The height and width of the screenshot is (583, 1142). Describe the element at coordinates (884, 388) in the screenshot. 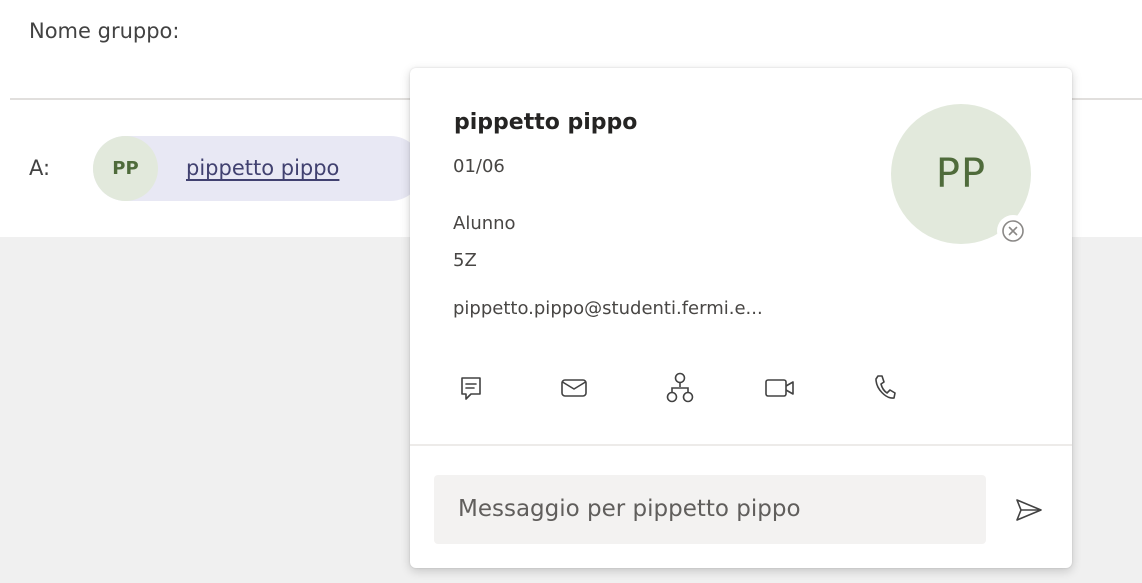

I see `phone-icon` at that location.